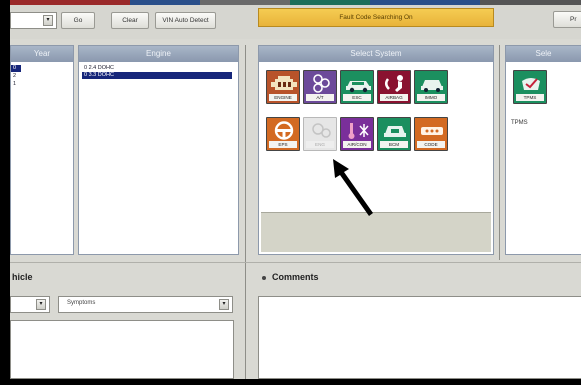 This screenshot has height=385, width=581. Describe the element at coordinates (283, 97) in the screenshot. I see `system-label: ENGINE` at that location.